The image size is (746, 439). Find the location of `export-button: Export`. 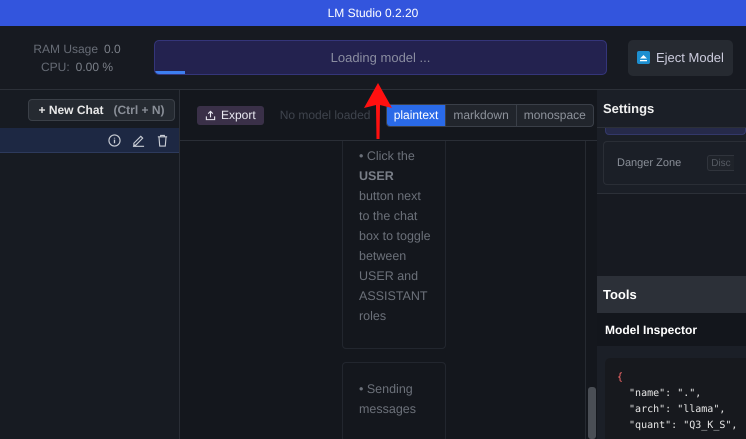

export-button: Export is located at coordinates (230, 115).